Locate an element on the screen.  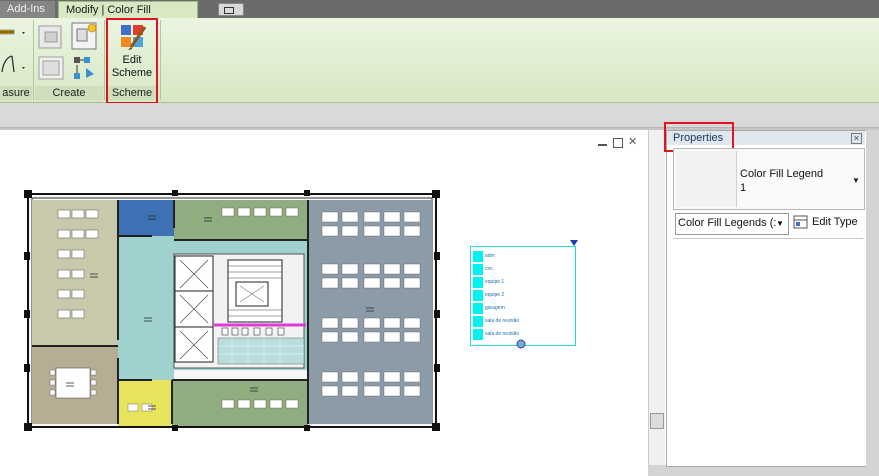
view-window-controls: ✕ is located at coordinates (618, 143).